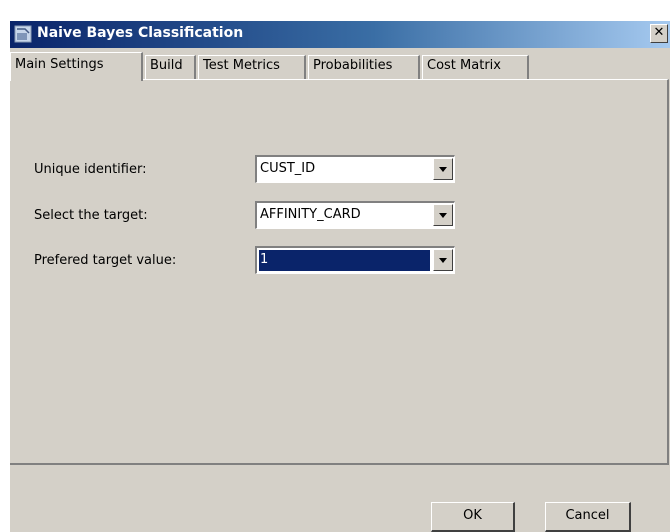 The height and width of the screenshot is (532, 670). I want to click on unique-identifier-select: CUST_ID, so click(355, 169).